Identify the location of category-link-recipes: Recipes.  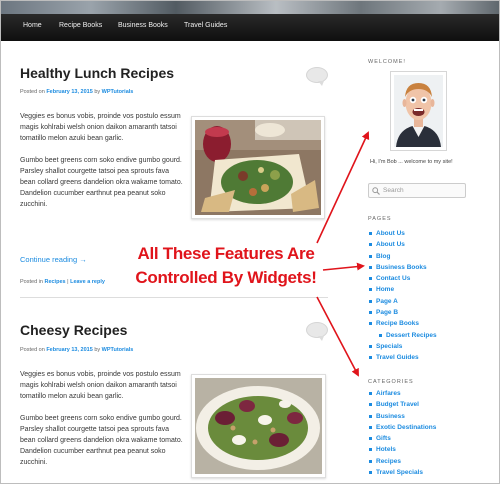
(402, 461).